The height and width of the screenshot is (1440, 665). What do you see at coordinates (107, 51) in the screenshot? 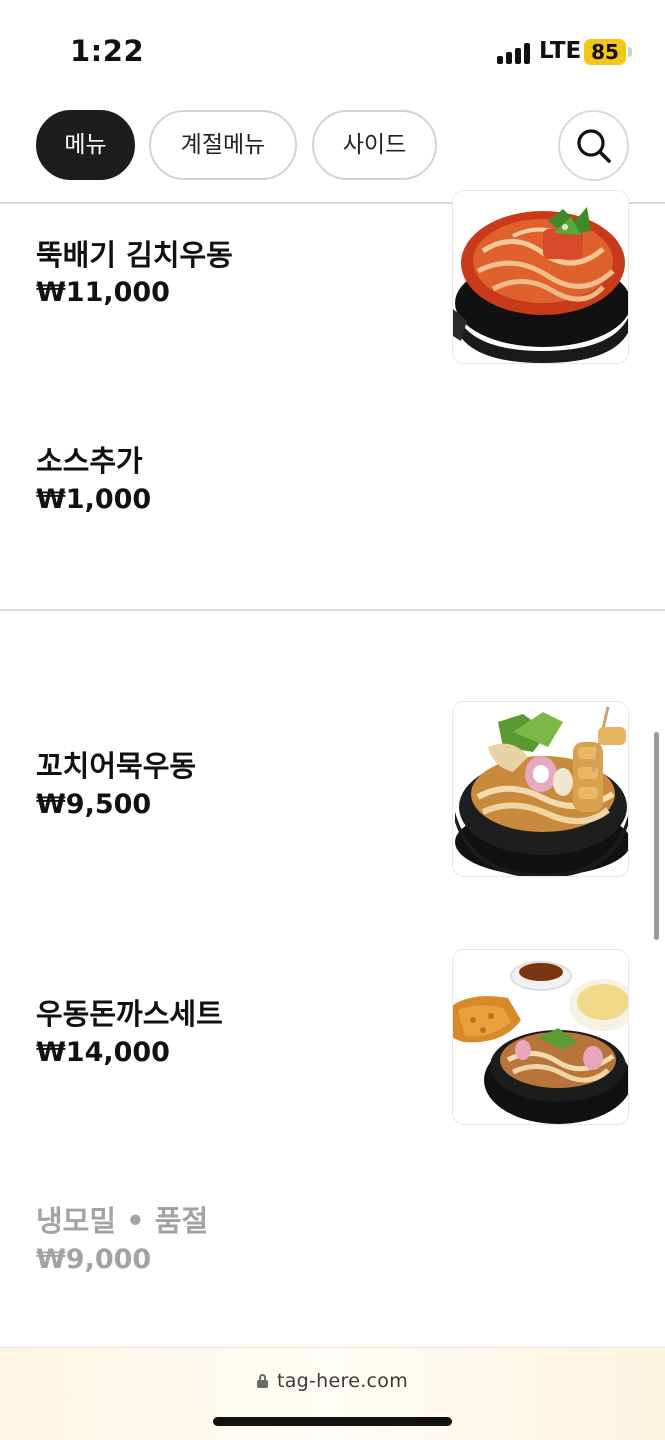
I see `status-time: 1:22` at bounding box center [107, 51].